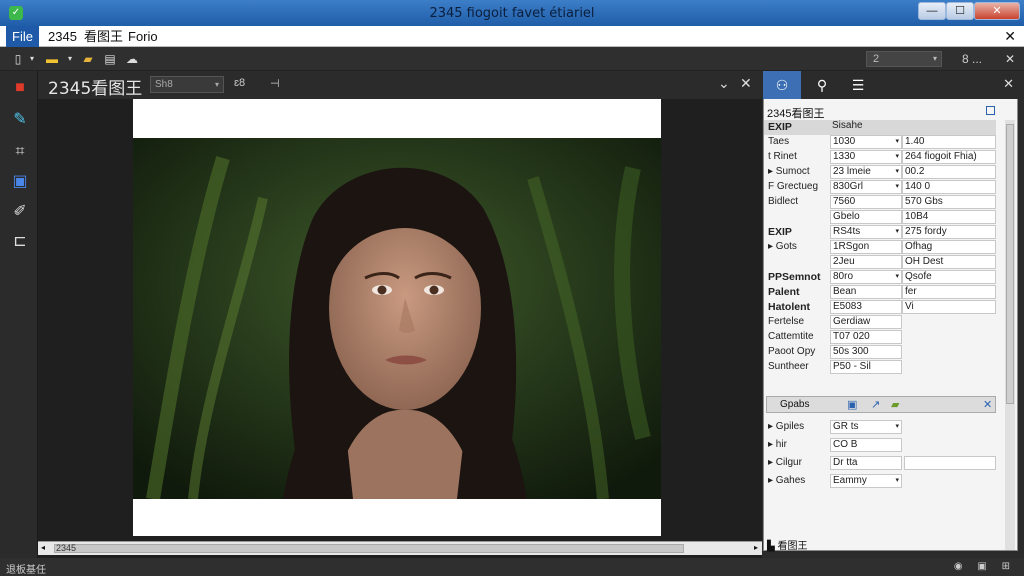 The image size is (1024, 576). Describe the element at coordinates (985, 566) in the screenshot. I see `status-icons: ◉ ▣ ⊞` at that location.